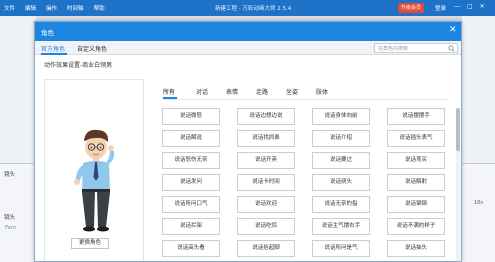 This screenshot has height=262, width=495. I want to click on timeline-label-fam: Fam, so click(11, 228).